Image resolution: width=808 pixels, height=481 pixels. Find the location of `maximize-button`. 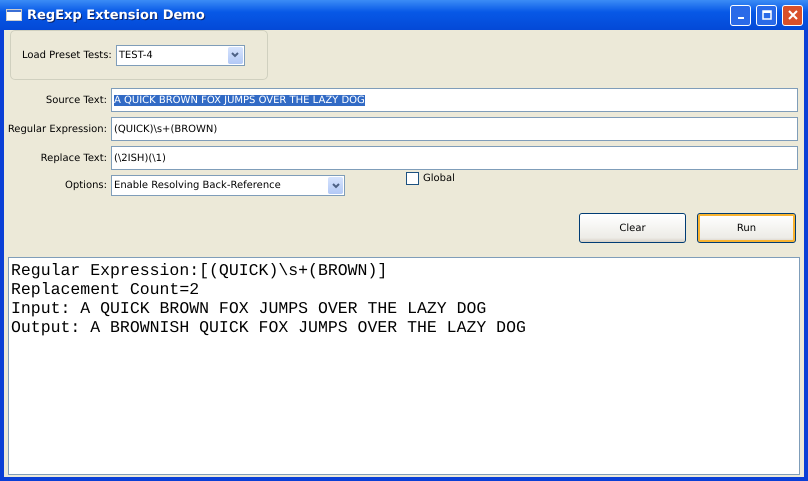

maximize-button is located at coordinates (766, 15).